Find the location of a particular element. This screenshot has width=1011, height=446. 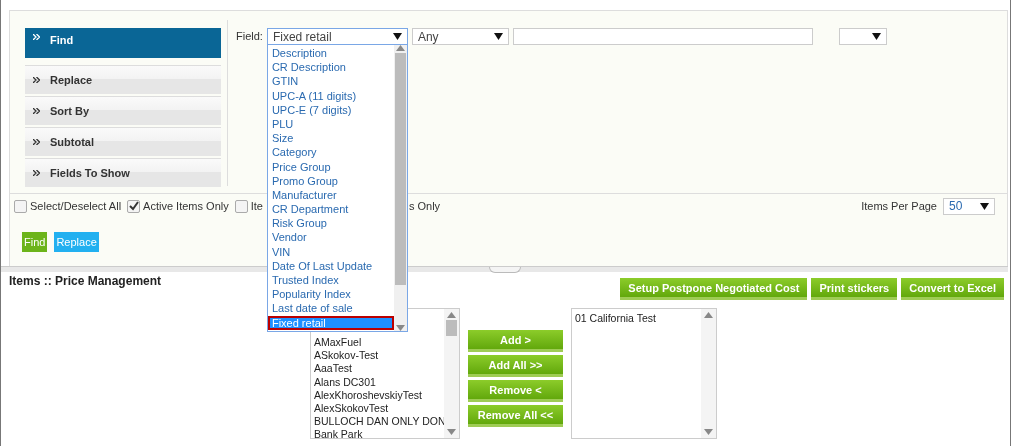

menu-item: Fields To Show is located at coordinates (123, 172).